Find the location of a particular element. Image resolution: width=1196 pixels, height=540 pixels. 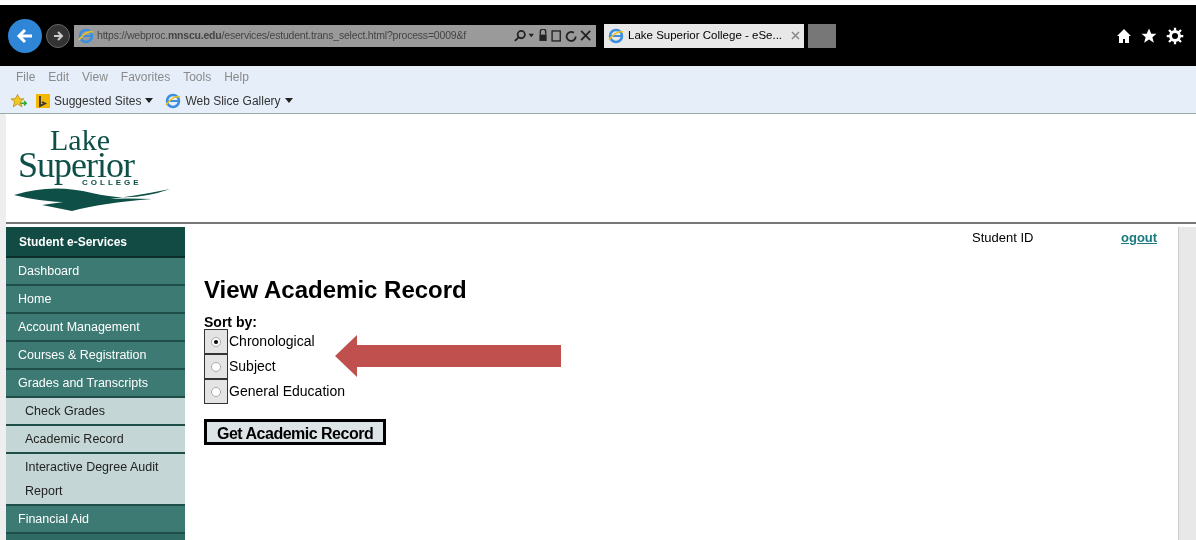

radio-option: Chronological is located at coordinates (259, 341).